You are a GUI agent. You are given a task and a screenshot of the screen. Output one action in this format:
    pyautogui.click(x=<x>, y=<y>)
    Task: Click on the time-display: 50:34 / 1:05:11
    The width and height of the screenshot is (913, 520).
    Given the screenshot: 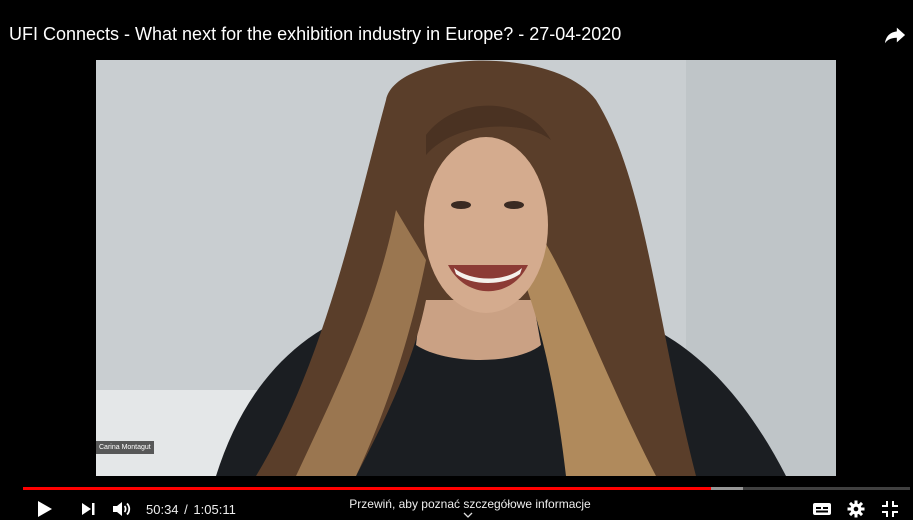 What is the action you would take?
    pyautogui.click(x=191, y=510)
    